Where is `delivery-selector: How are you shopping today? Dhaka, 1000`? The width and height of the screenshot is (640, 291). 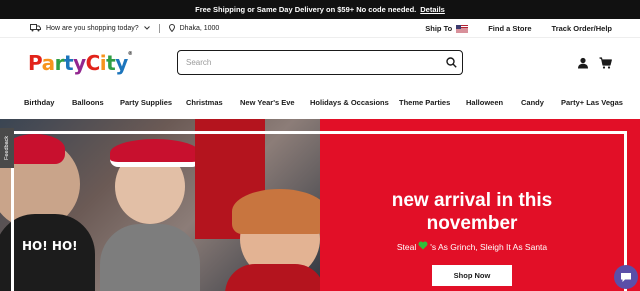
delivery-selector: How are you shopping today? Dhaka, 1000 is located at coordinates (124, 28).